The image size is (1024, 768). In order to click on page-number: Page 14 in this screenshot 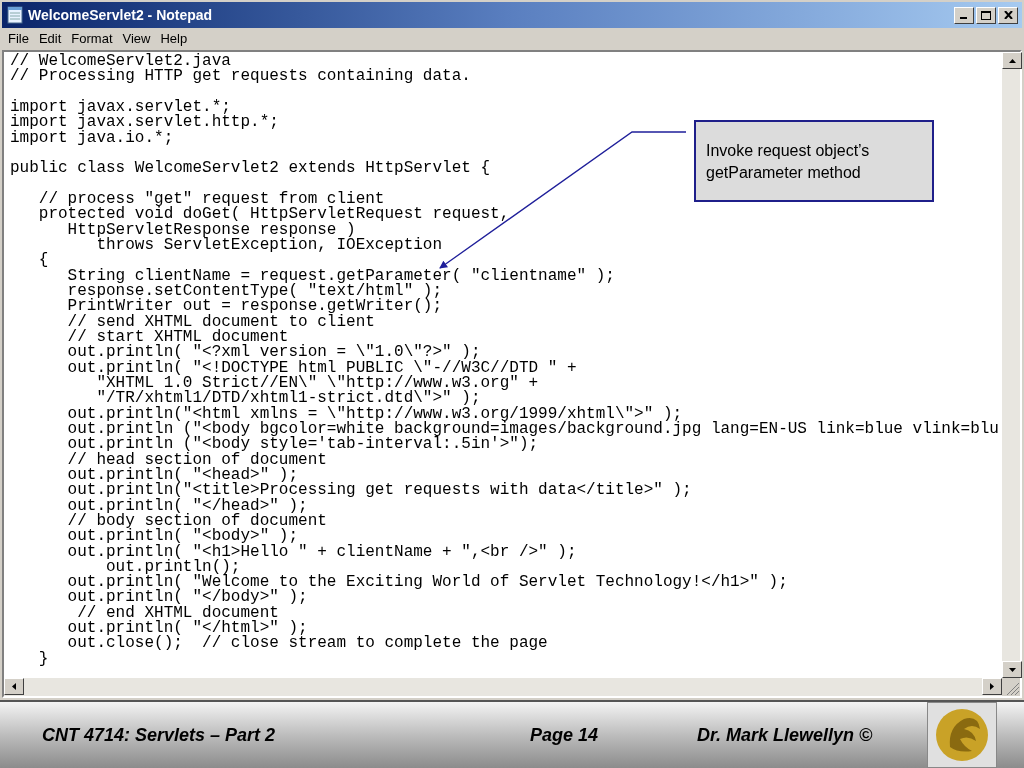, I will do `click(565, 735)`.